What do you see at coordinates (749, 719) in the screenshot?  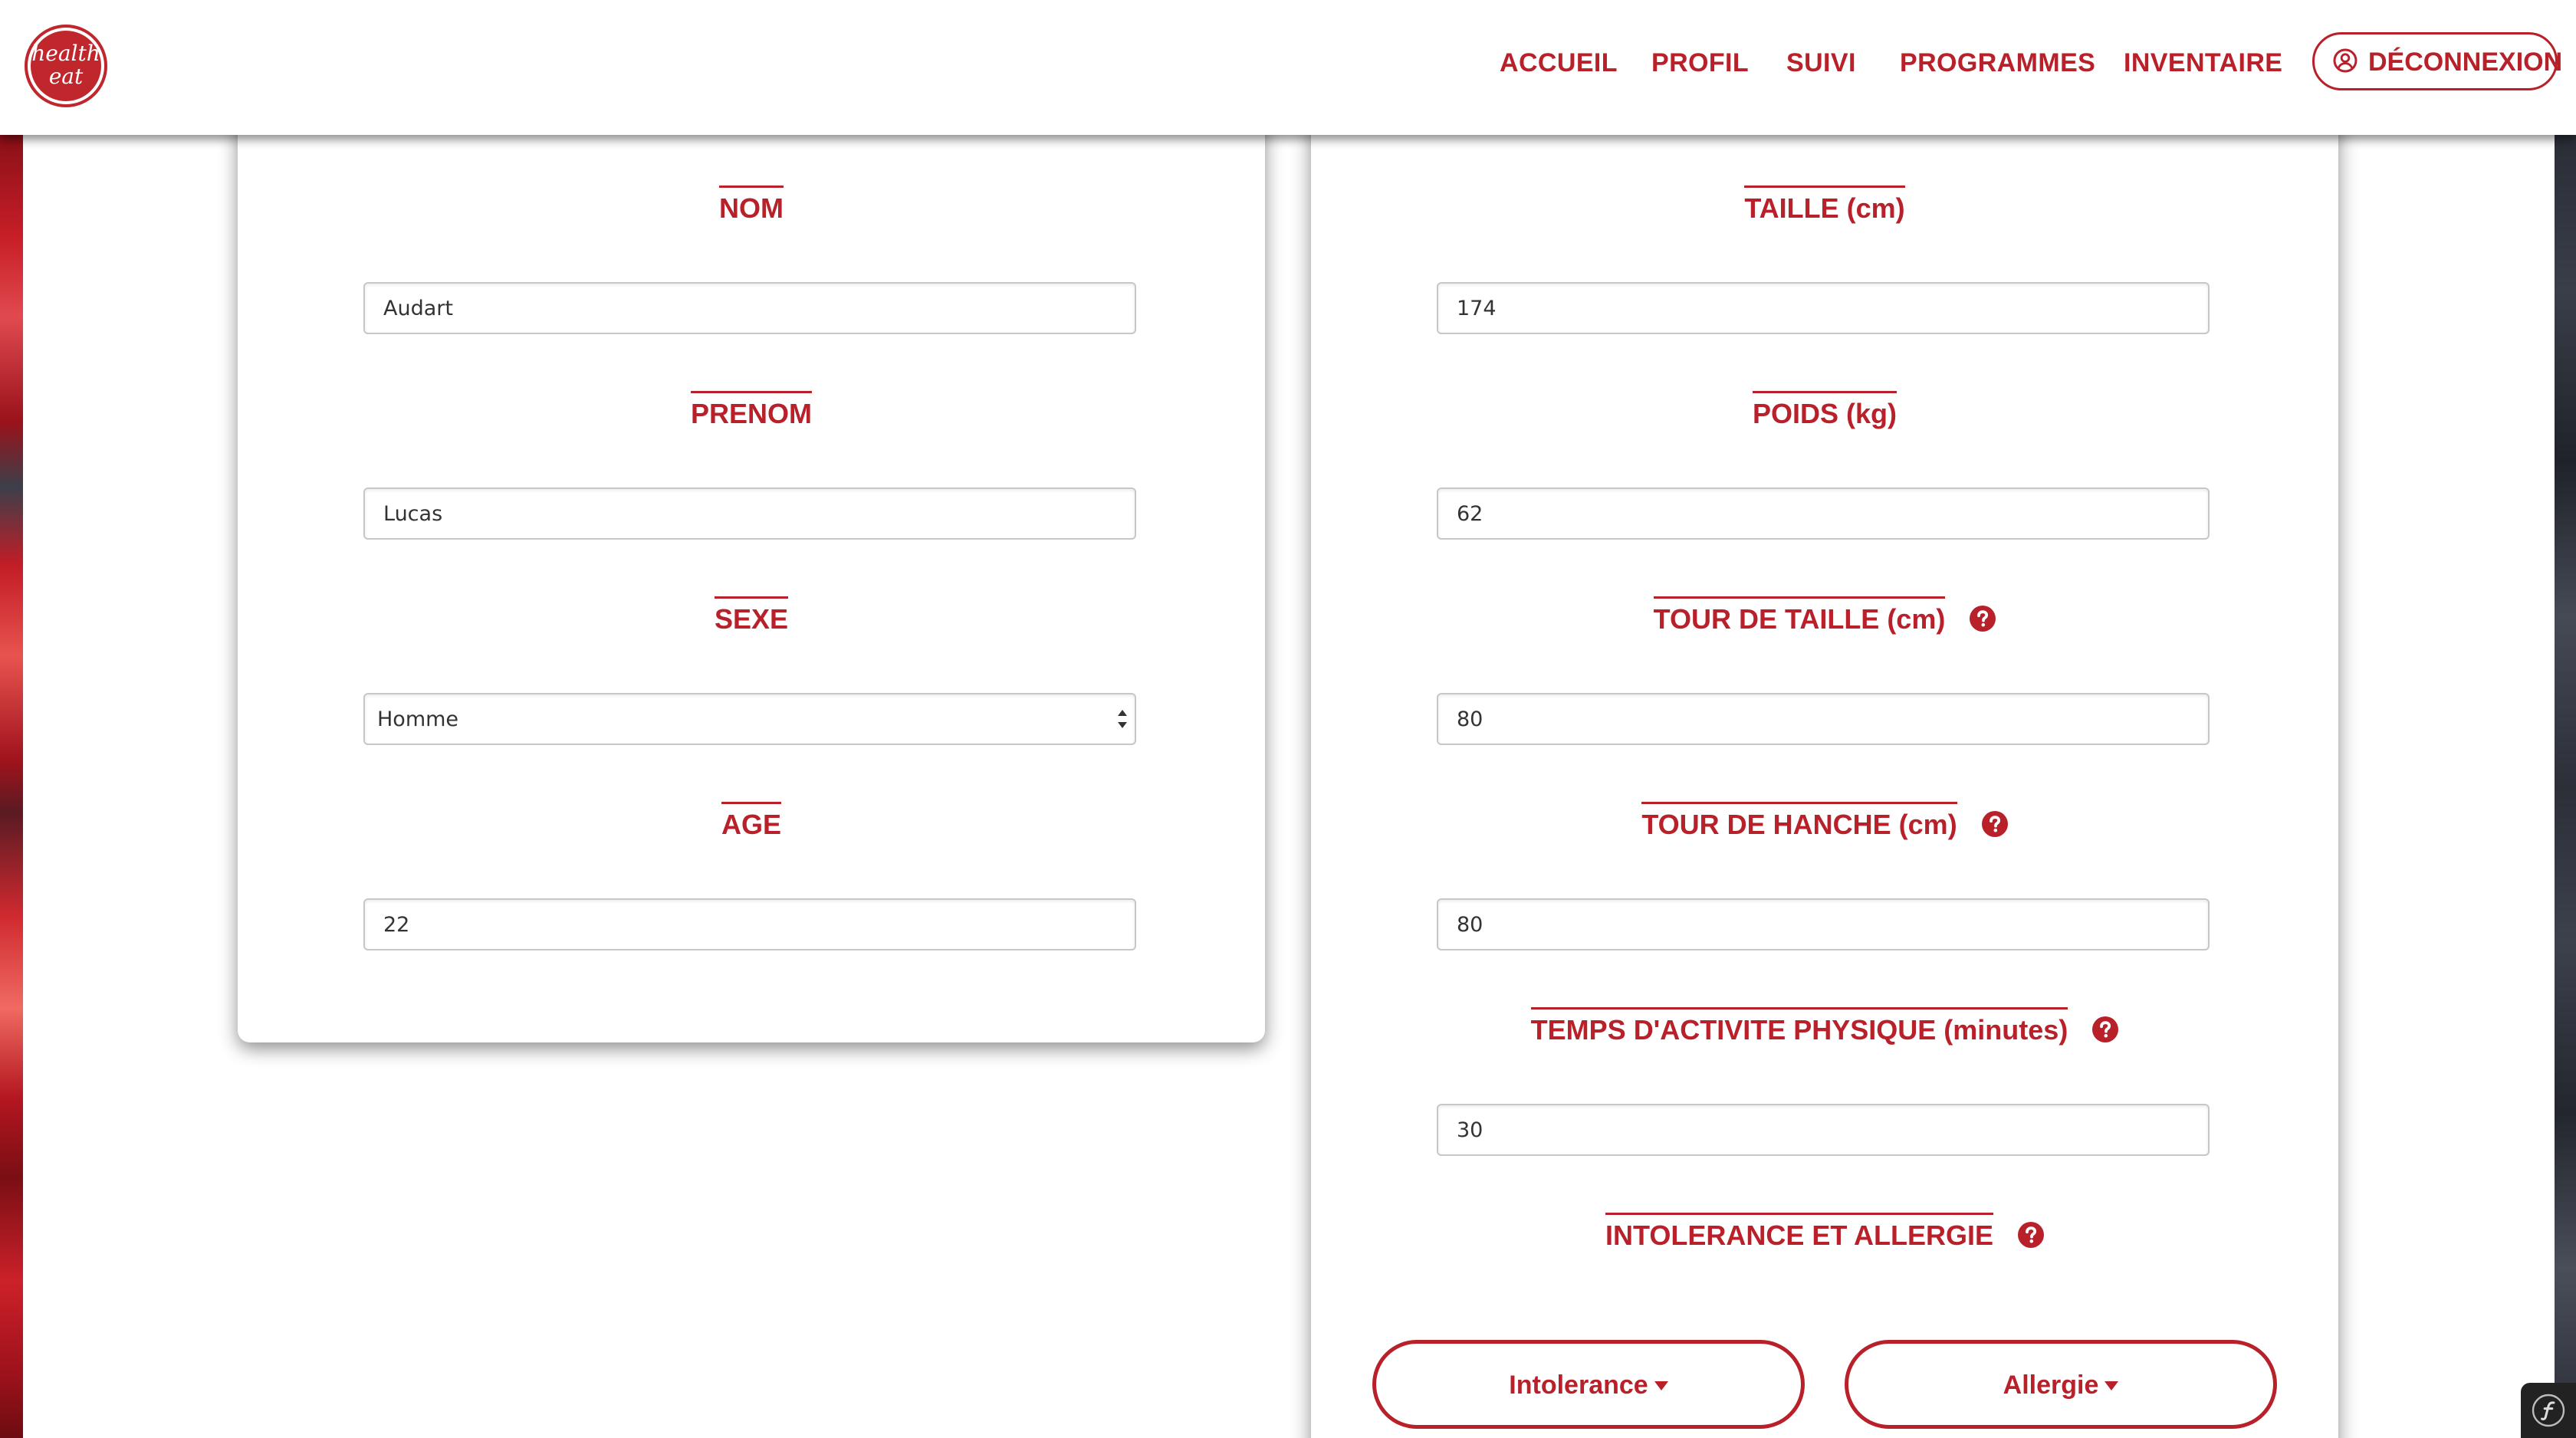 I see `sexe-select: Homme` at bounding box center [749, 719].